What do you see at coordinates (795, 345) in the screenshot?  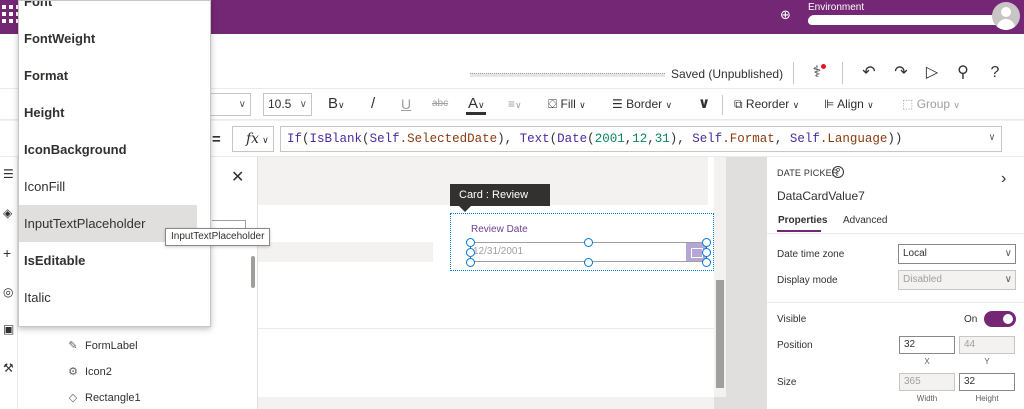 I see `position-label: Position` at bounding box center [795, 345].